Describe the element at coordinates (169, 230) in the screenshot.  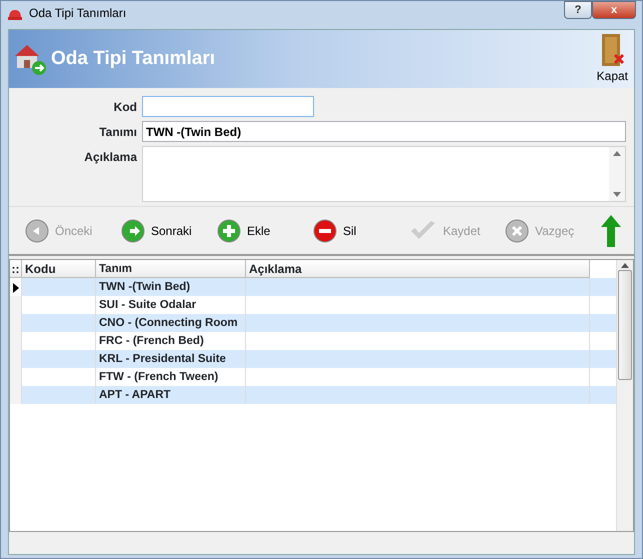
I see `toolbar-button: Sonraki` at that location.